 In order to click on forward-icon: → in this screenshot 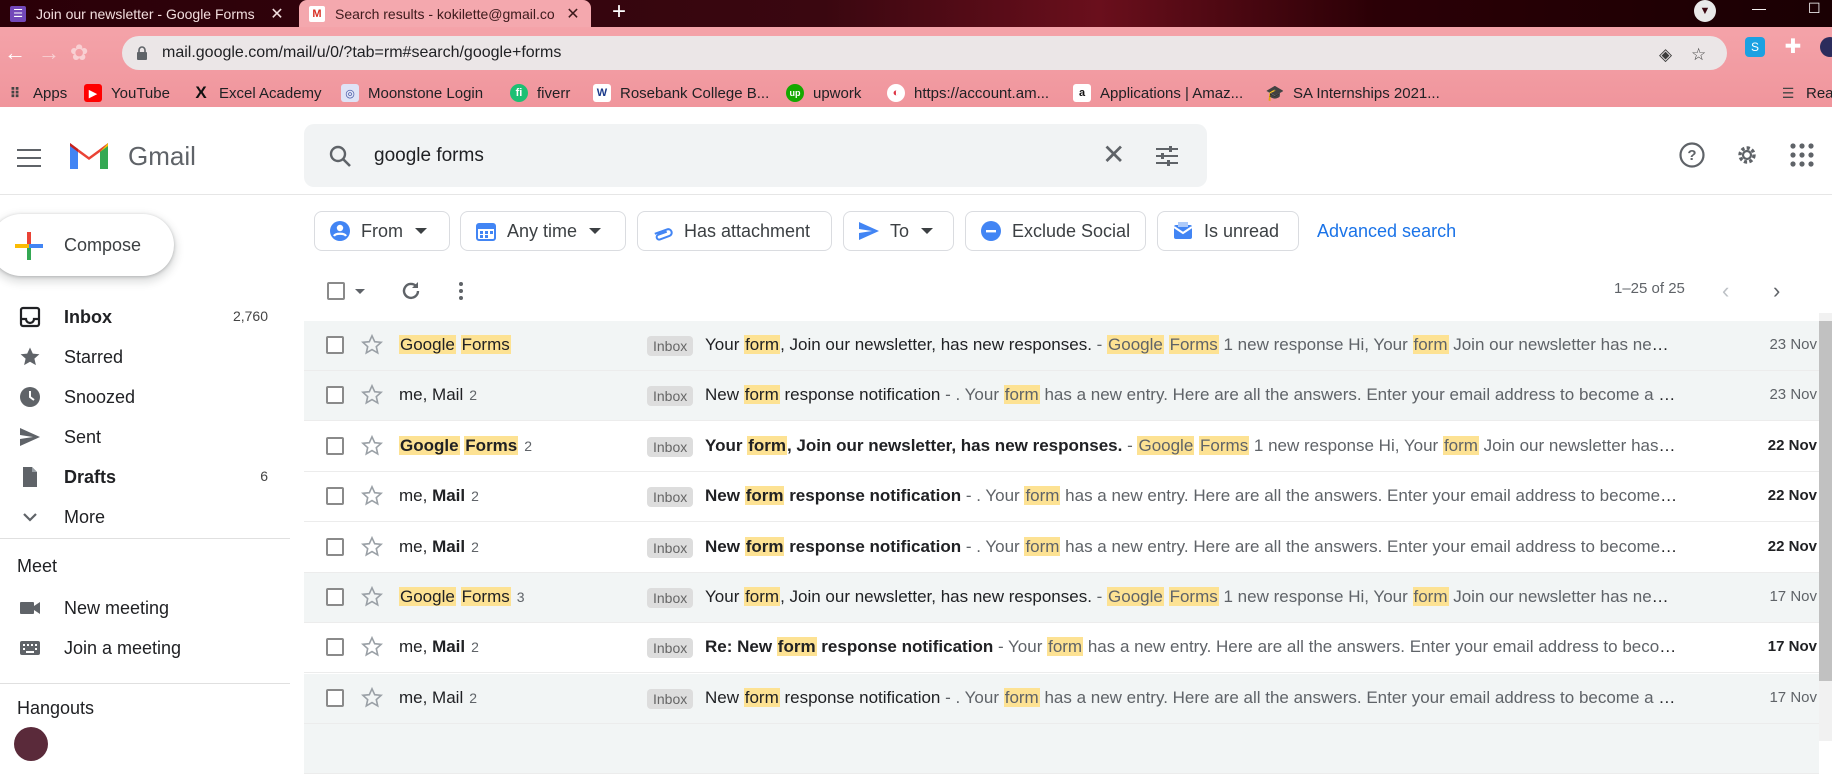, I will do `click(49, 53)`.